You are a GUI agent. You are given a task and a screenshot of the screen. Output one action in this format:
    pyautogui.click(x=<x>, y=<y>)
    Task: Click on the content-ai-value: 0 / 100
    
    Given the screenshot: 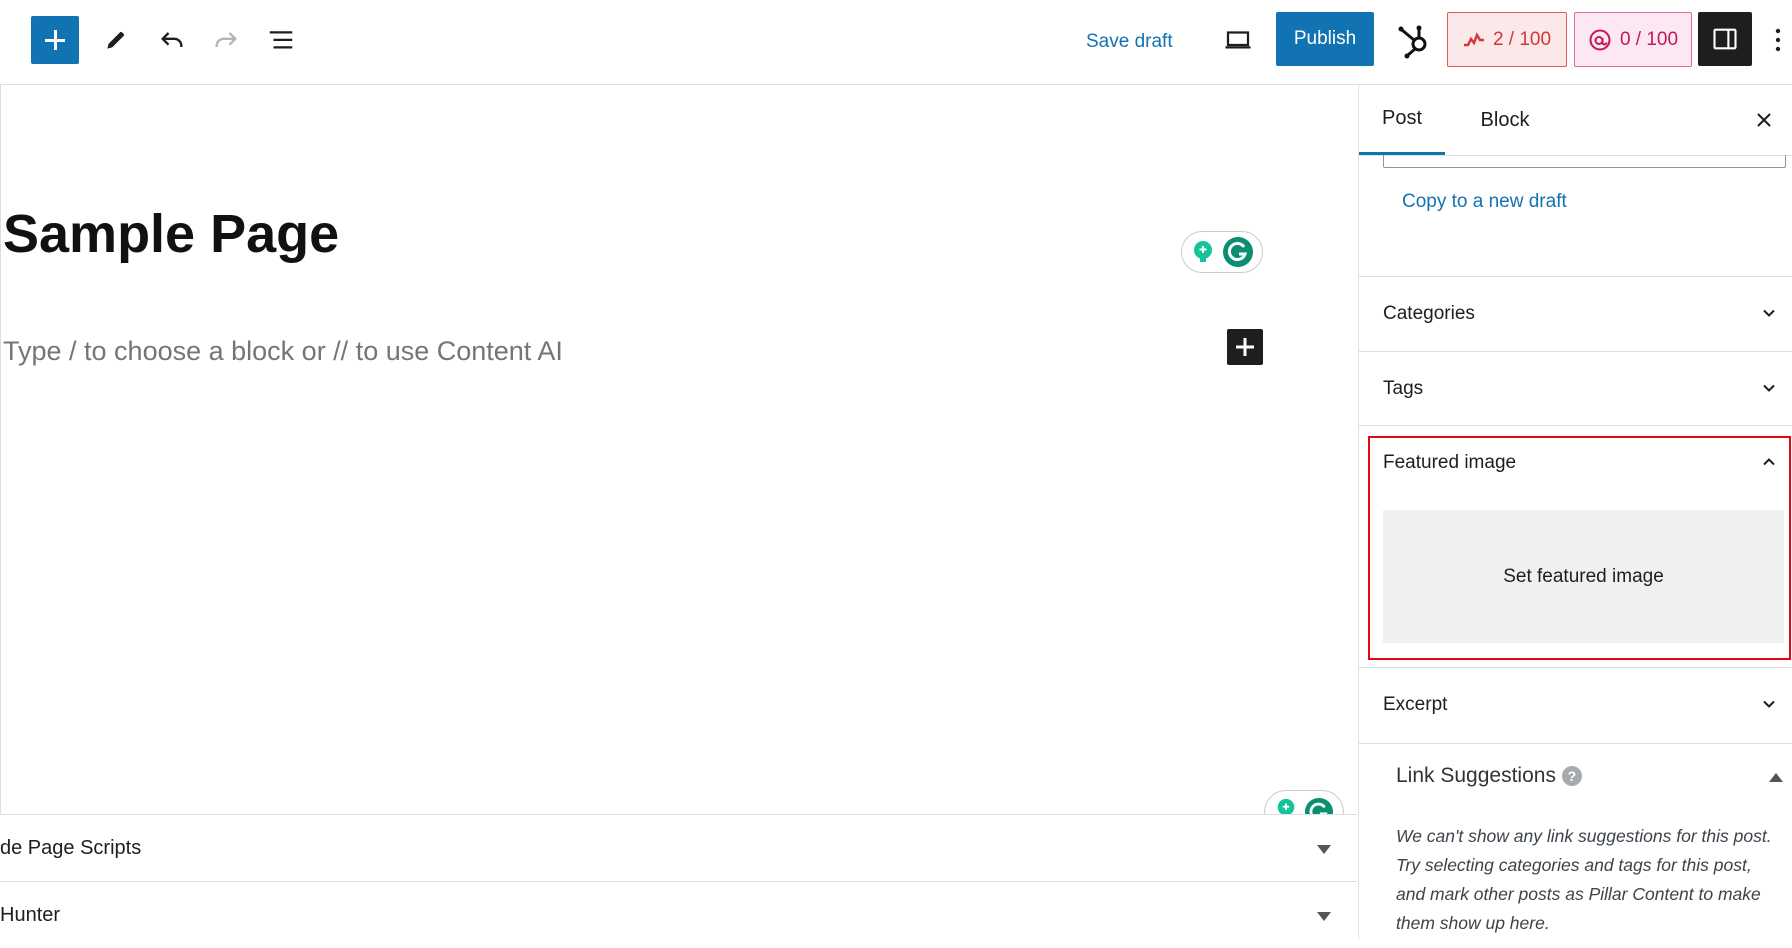 What is the action you would take?
    pyautogui.click(x=1649, y=39)
    